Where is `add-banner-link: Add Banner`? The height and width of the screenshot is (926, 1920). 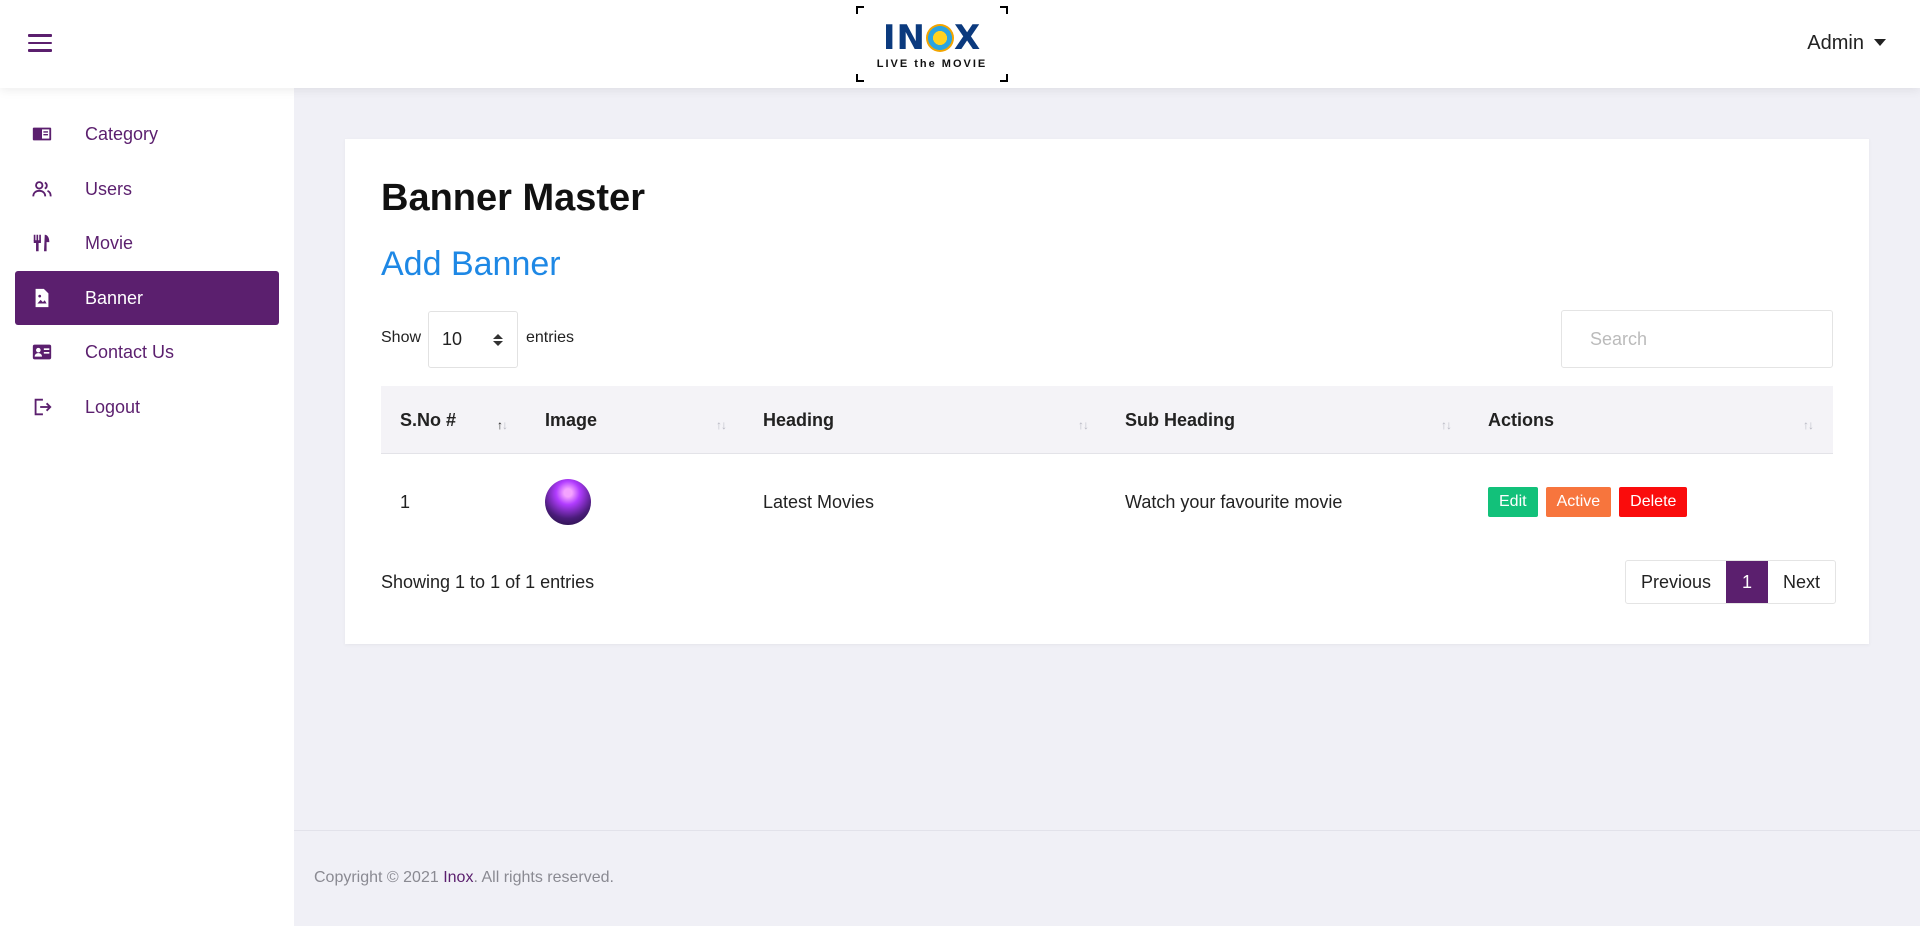
add-banner-link: Add Banner is located at coordinates (471, 264).